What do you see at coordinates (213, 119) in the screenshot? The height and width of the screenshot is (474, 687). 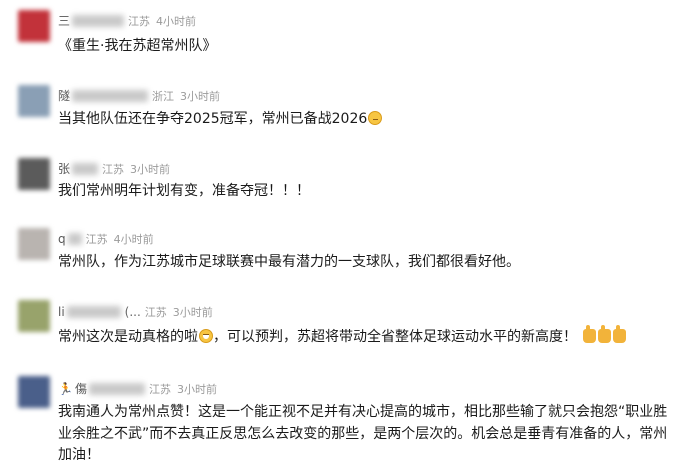 I see `comment-text-content: 当其他队伍还在争夺2025冠军，常州已备战2026` at bounding box center [213, 119].